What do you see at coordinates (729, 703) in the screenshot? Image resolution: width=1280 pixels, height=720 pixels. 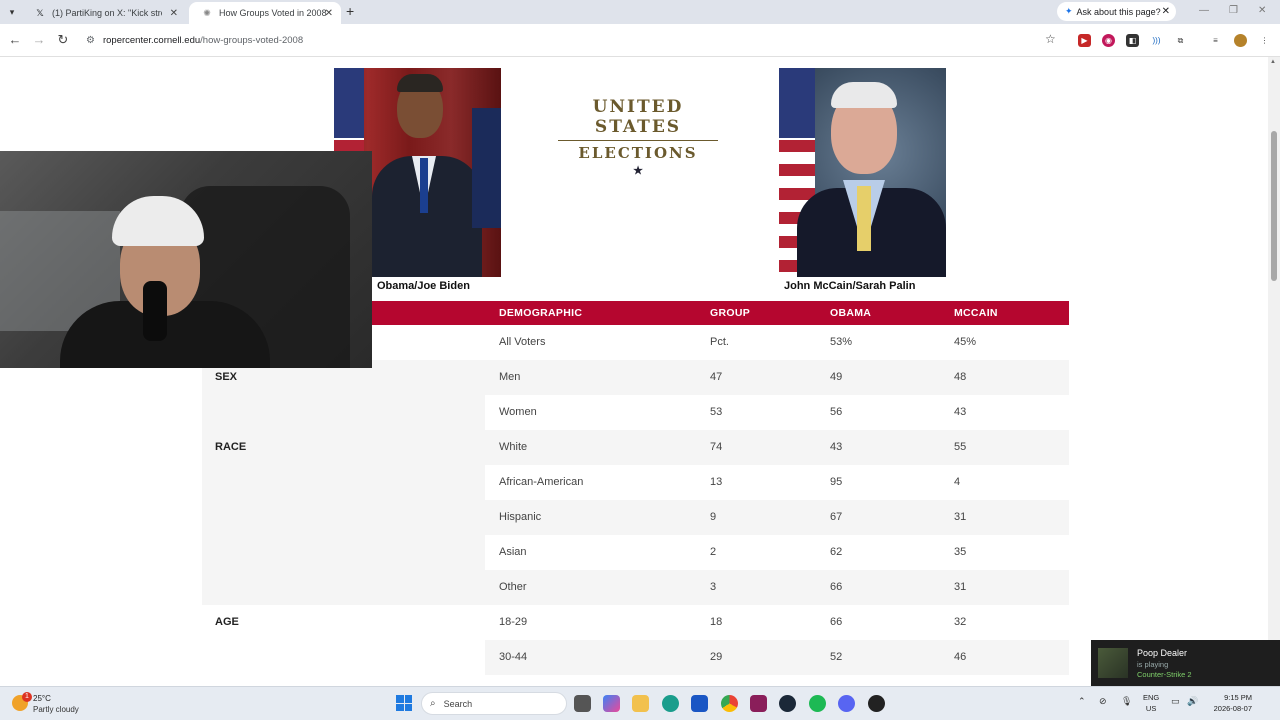 I see `chrome-icon` at bounding box center [729, 703].